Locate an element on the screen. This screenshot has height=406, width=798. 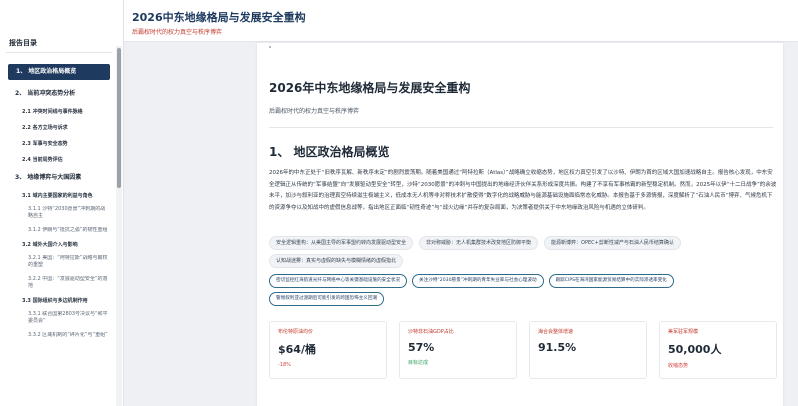
metric-card: 美军驻军规模 50,000人收缩态势 is located at coordinates (718, 350).